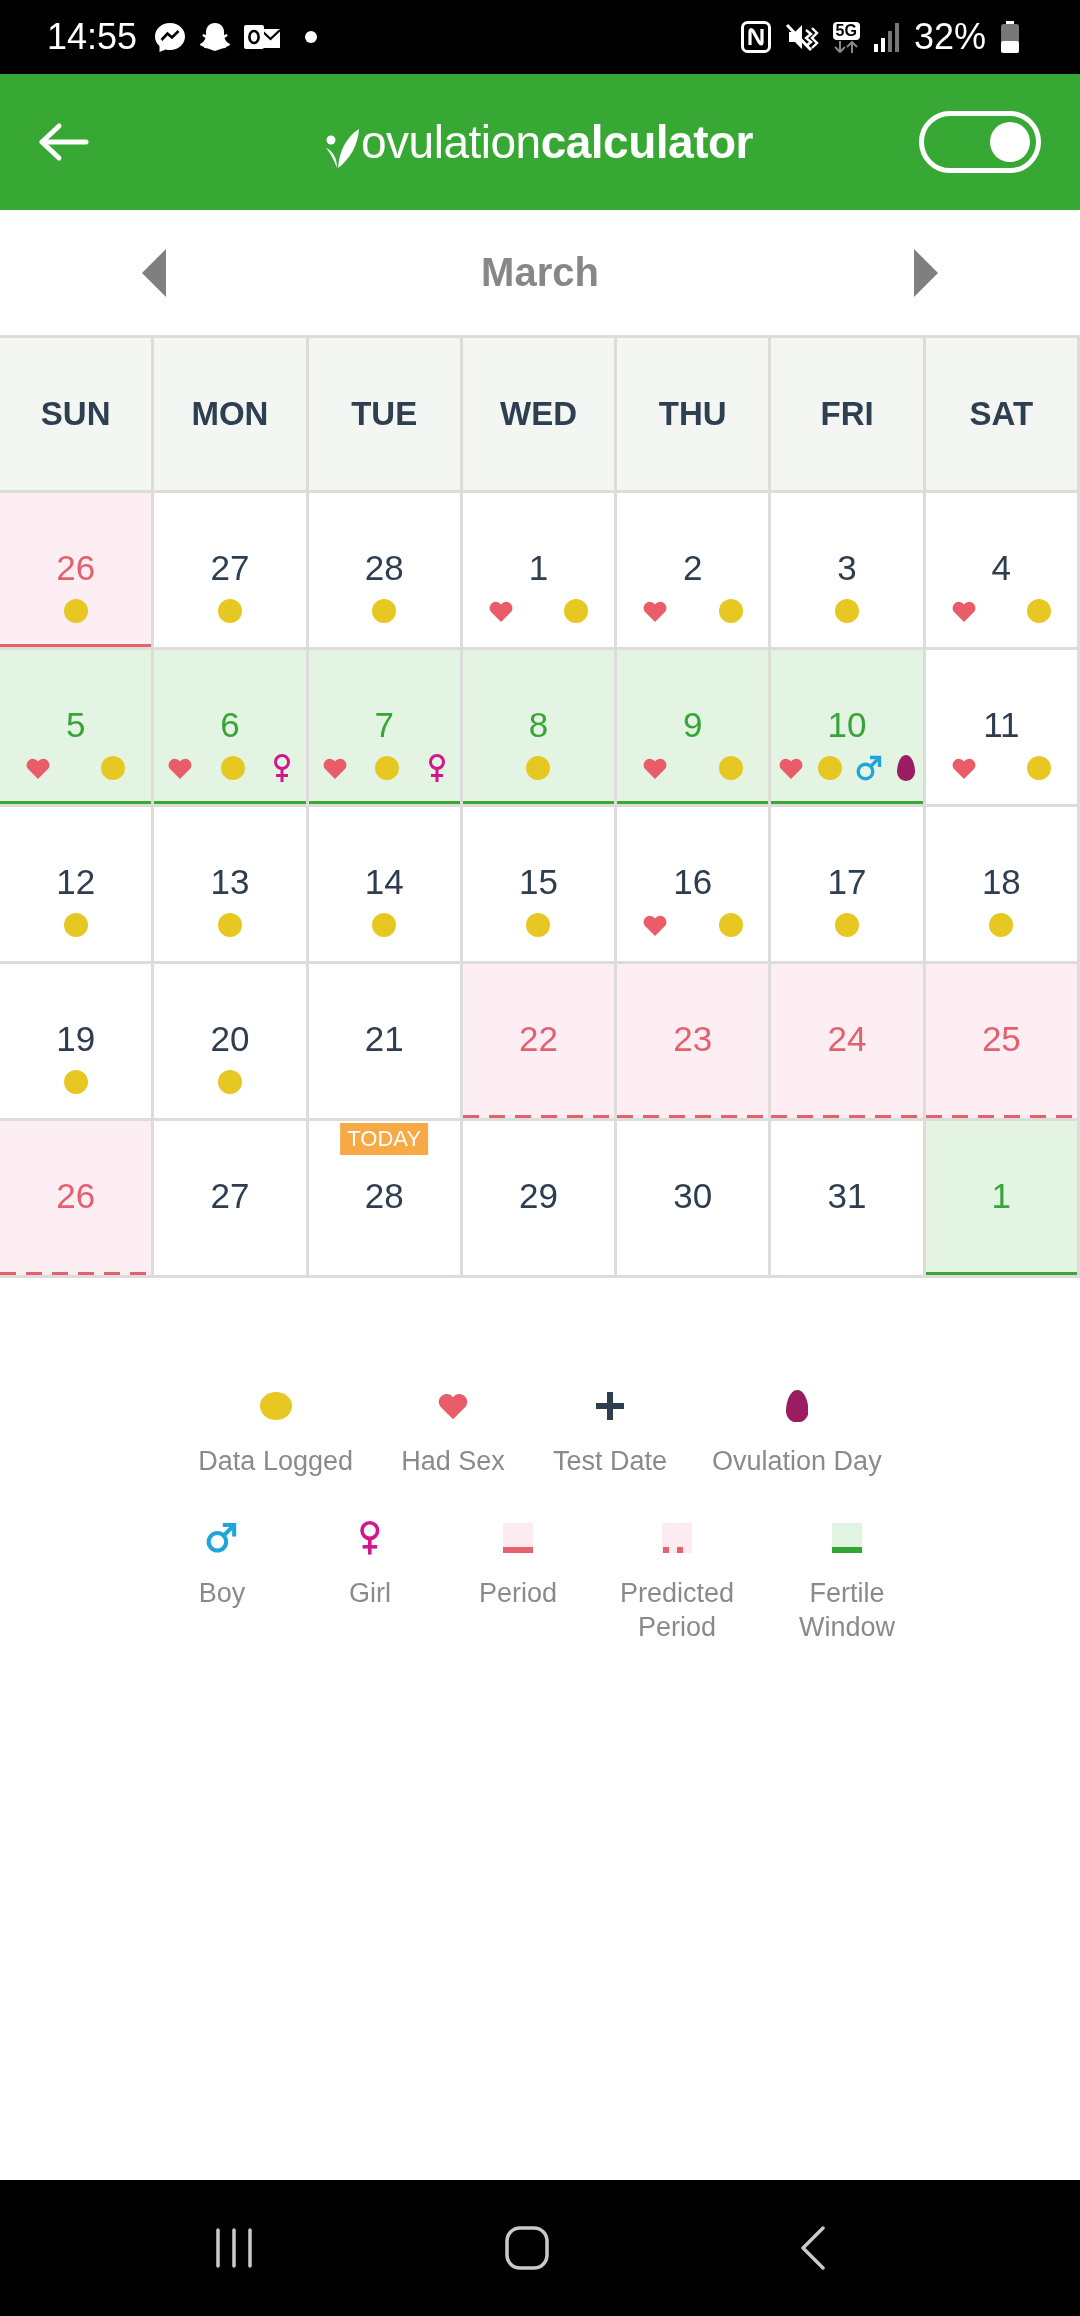 Image resolution: width=1080 pixels, height=2316 pixels. I want to click on day-number: 29, so click(538, 1196).